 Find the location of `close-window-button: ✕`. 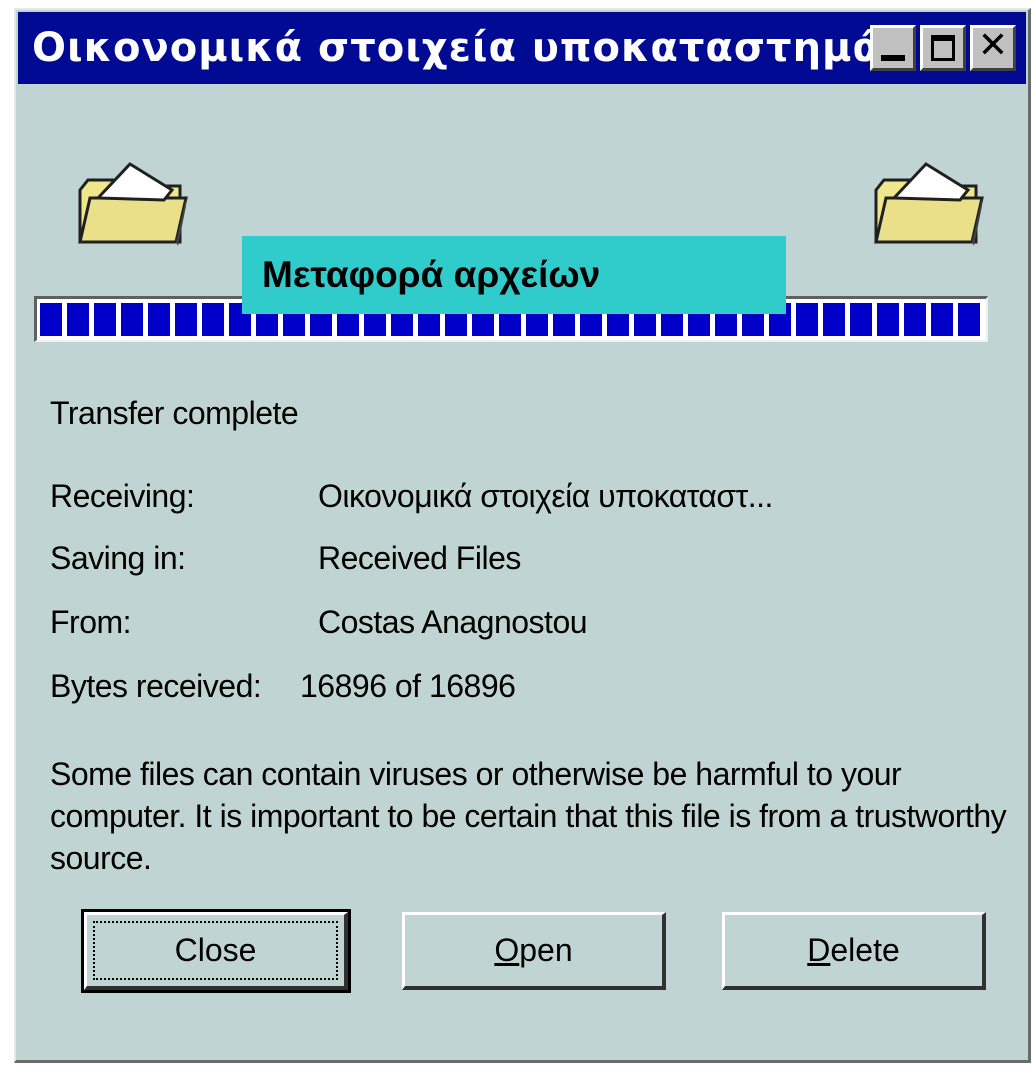

close-window-button: ✕ is located at coordinates (993, 48).